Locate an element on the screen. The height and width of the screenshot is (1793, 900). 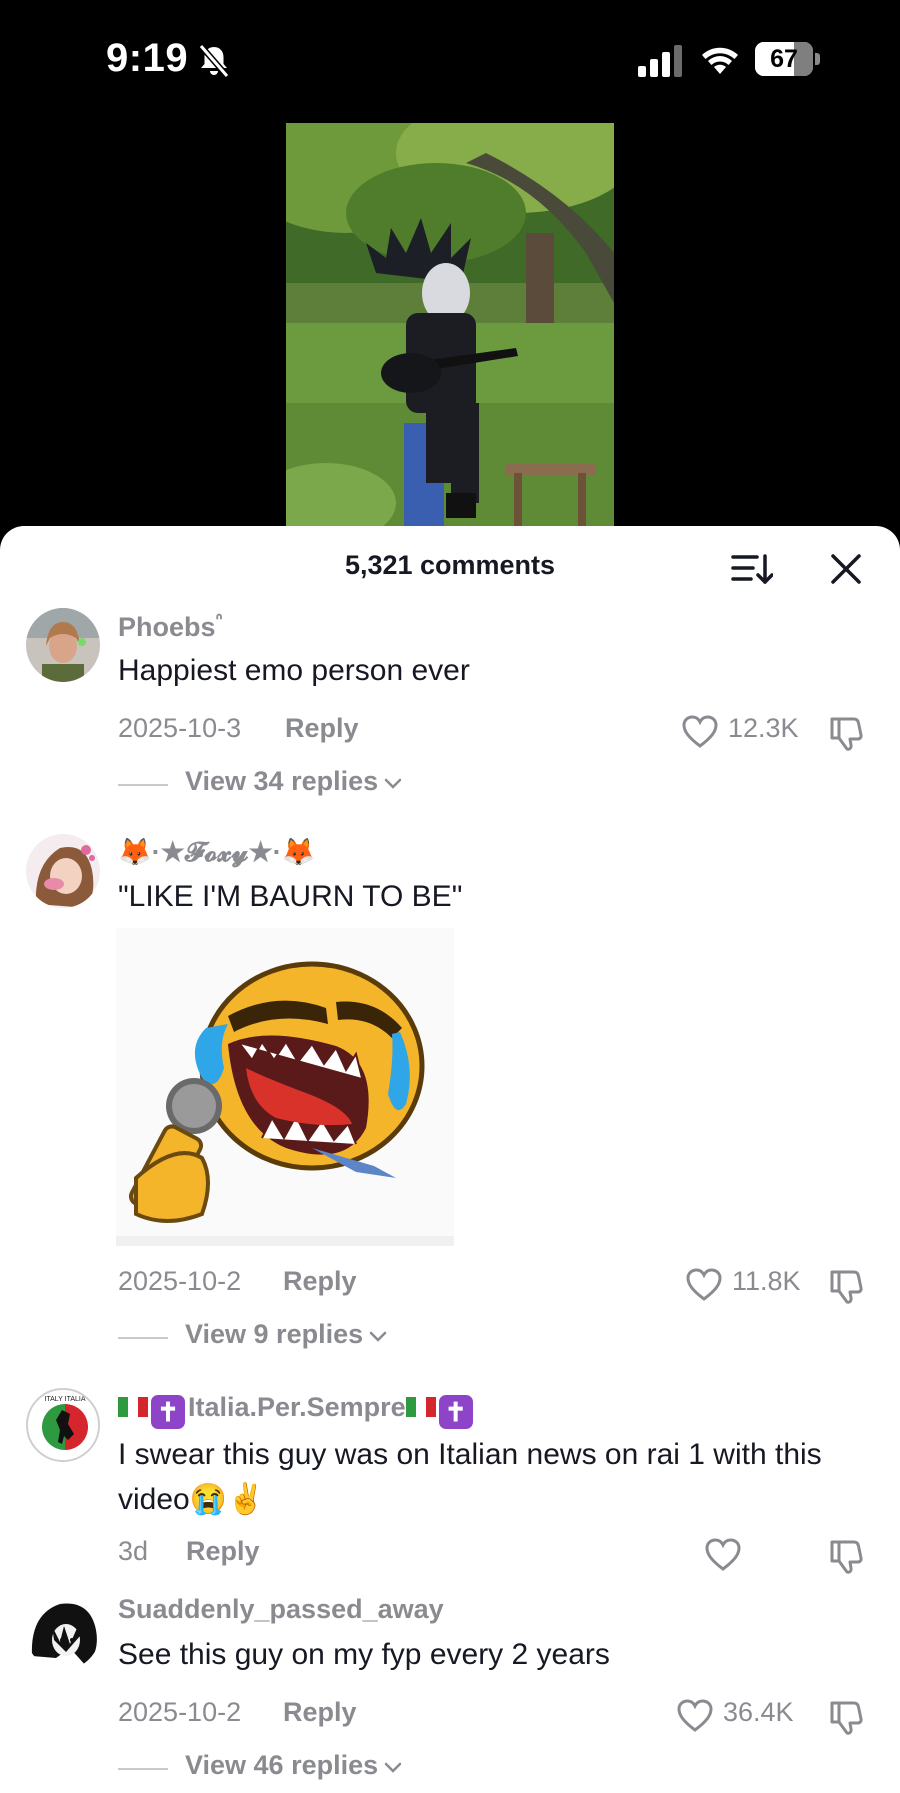
battery-tip is located at coordinates (817, 59).